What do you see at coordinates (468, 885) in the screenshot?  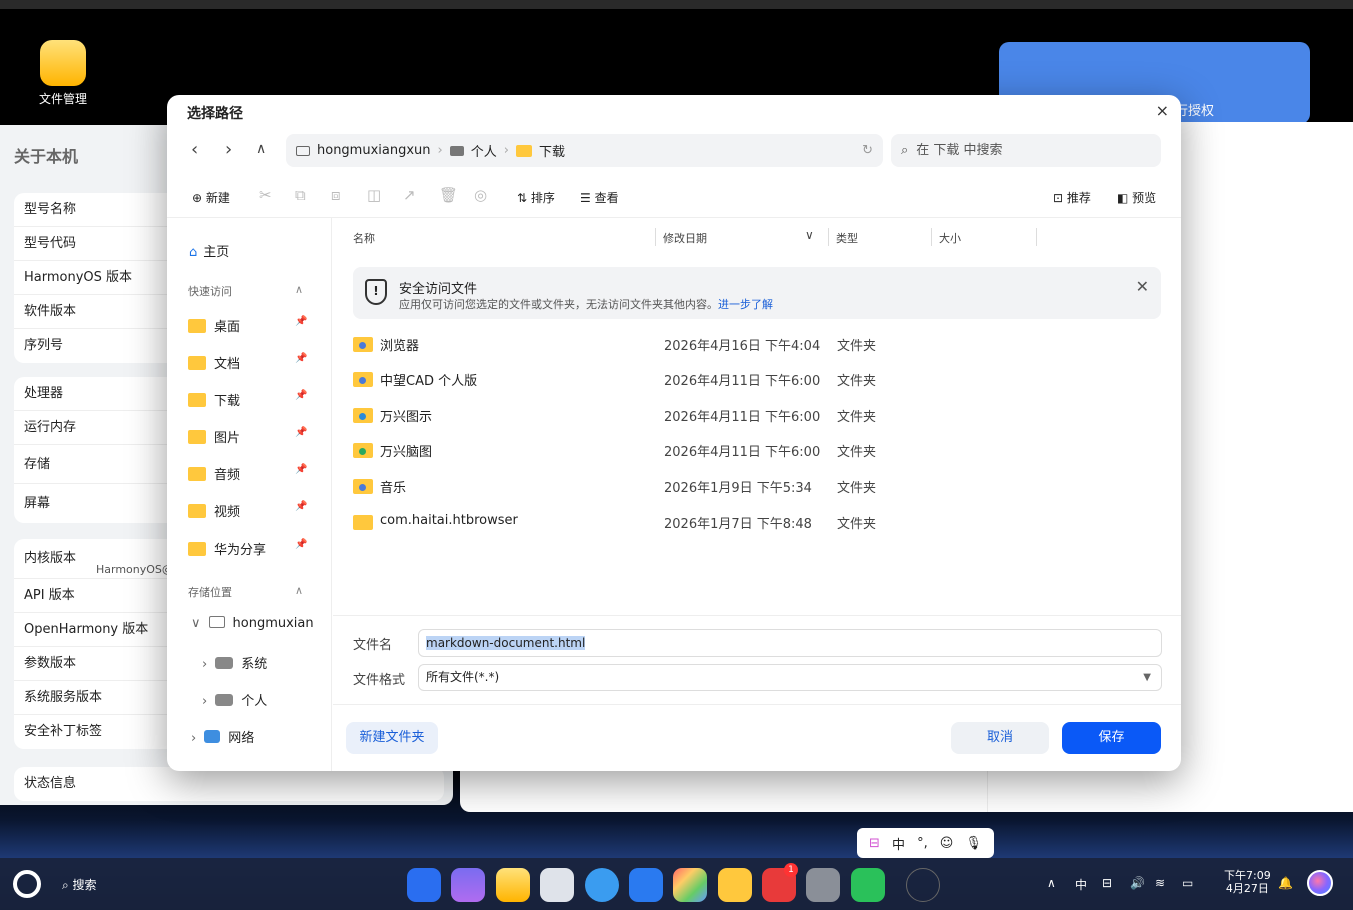 I see `multitask-icon` at bounding box center [468, 885].